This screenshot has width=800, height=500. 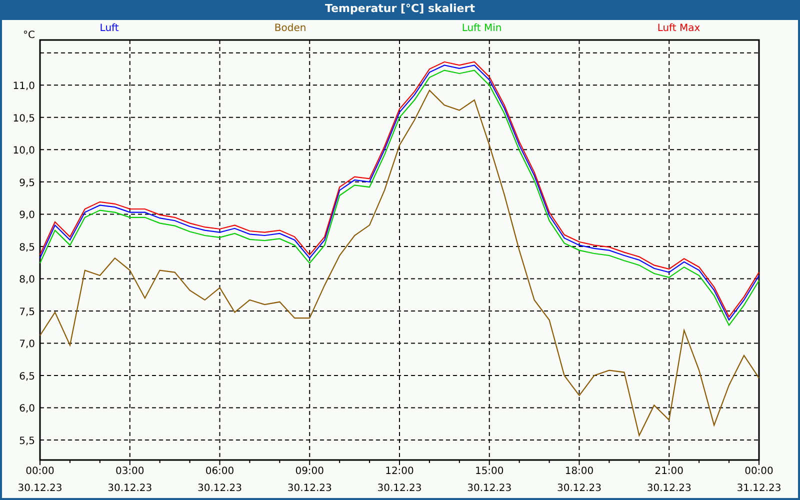 What do you see at coordinates (23, 86) in the screenshot?
I see `y-tick-label: 11,0` at bounding box center [23, 86].